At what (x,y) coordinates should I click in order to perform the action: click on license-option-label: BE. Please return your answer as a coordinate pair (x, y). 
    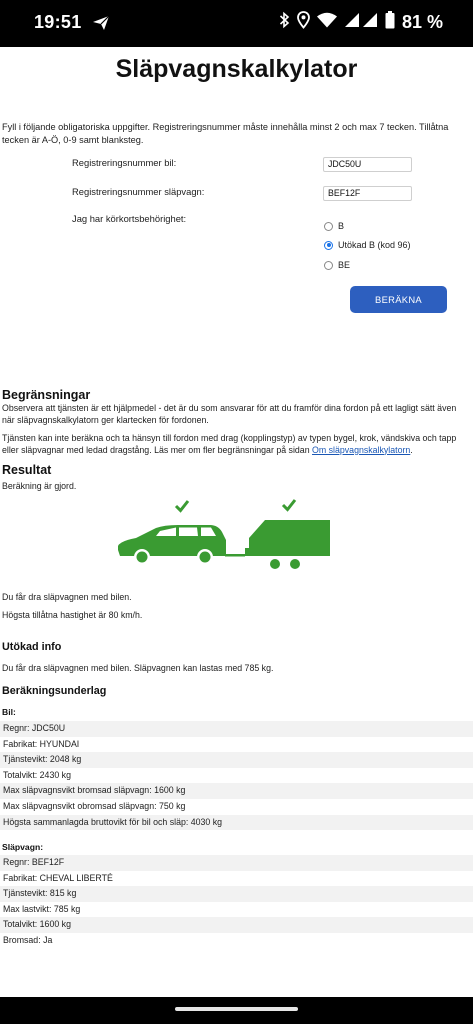
    Looking at the image, I should click on (344, 265).